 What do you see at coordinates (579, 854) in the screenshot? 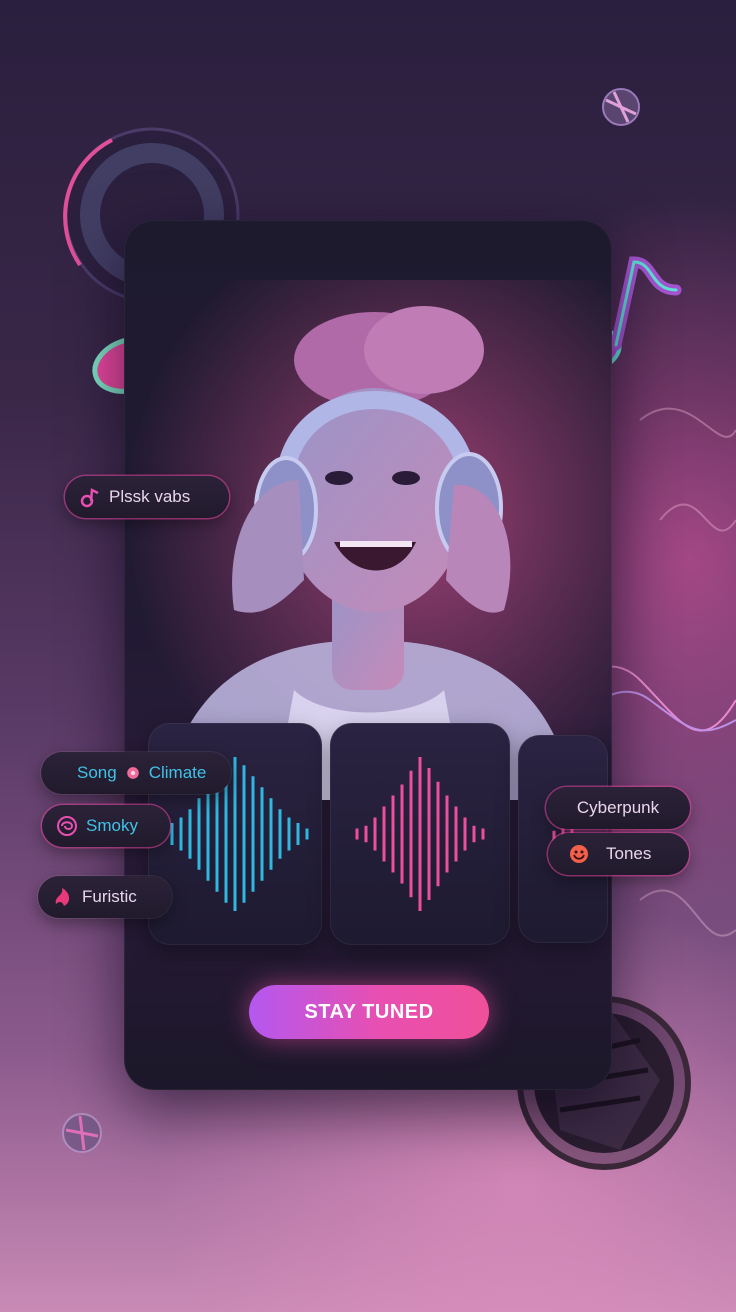
I see `smiley-icon` at bounding box center [579, 854].